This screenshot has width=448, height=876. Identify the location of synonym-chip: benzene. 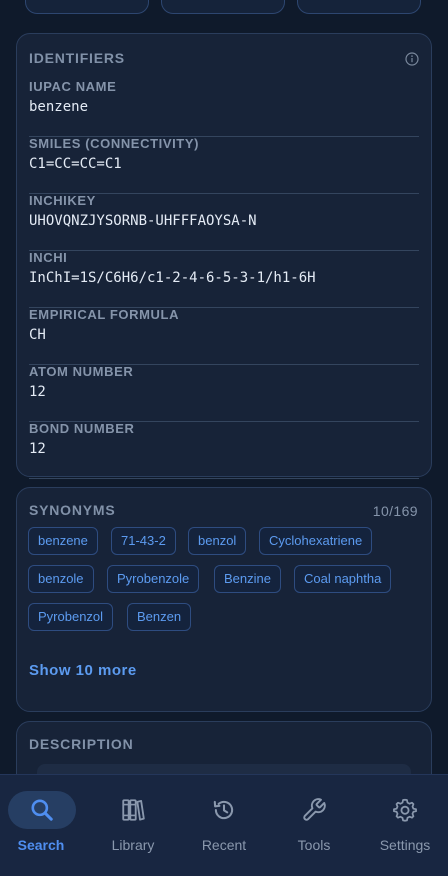
(63, 541).